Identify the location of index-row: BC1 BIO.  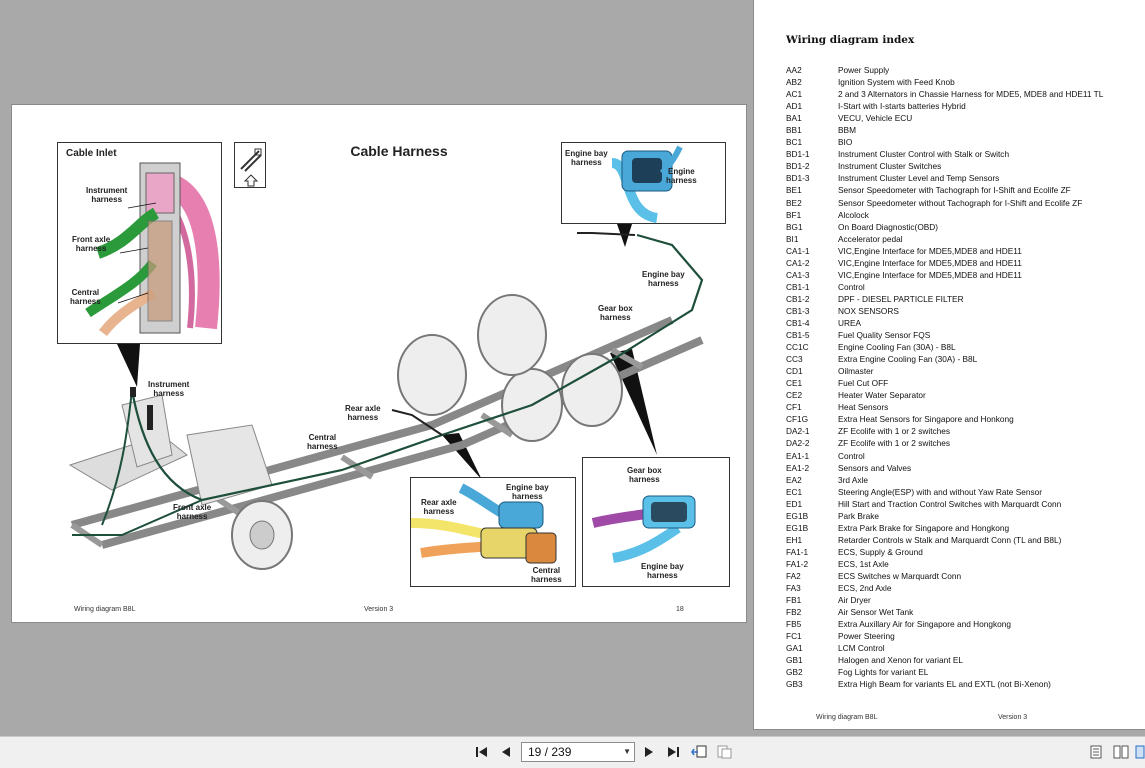
(961, 142).